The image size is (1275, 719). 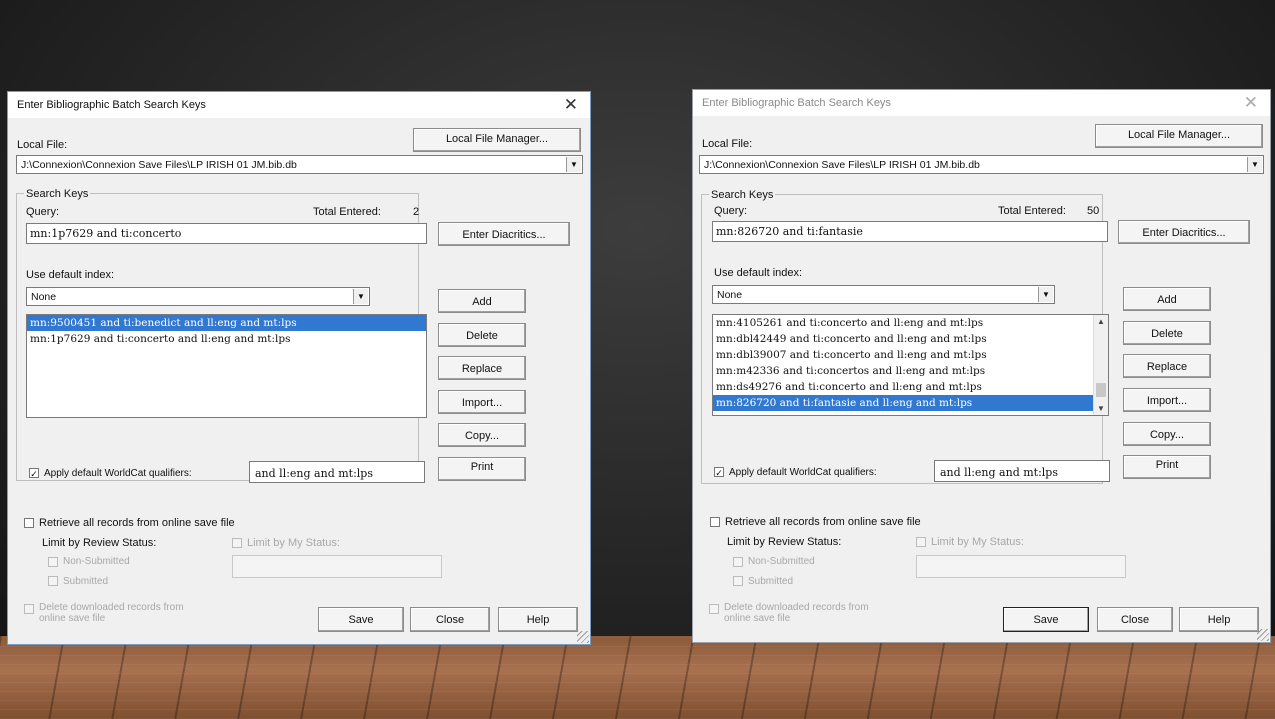 What do you see at coordinates (977, 542) in the screenshot?
I see `limit-my-status-label: Limit by My Status:` at bounding box center [977, 542].